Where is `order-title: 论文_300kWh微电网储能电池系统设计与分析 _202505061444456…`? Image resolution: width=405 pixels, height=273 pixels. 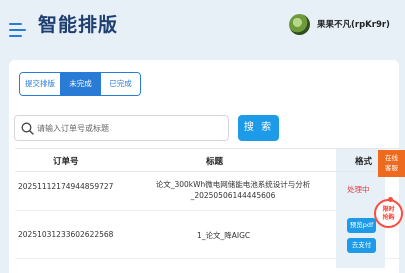
order-title: 论文_300kWh微电网储能电池系统设计与分析 _202505061444456… is located at coordinates (233, 190).